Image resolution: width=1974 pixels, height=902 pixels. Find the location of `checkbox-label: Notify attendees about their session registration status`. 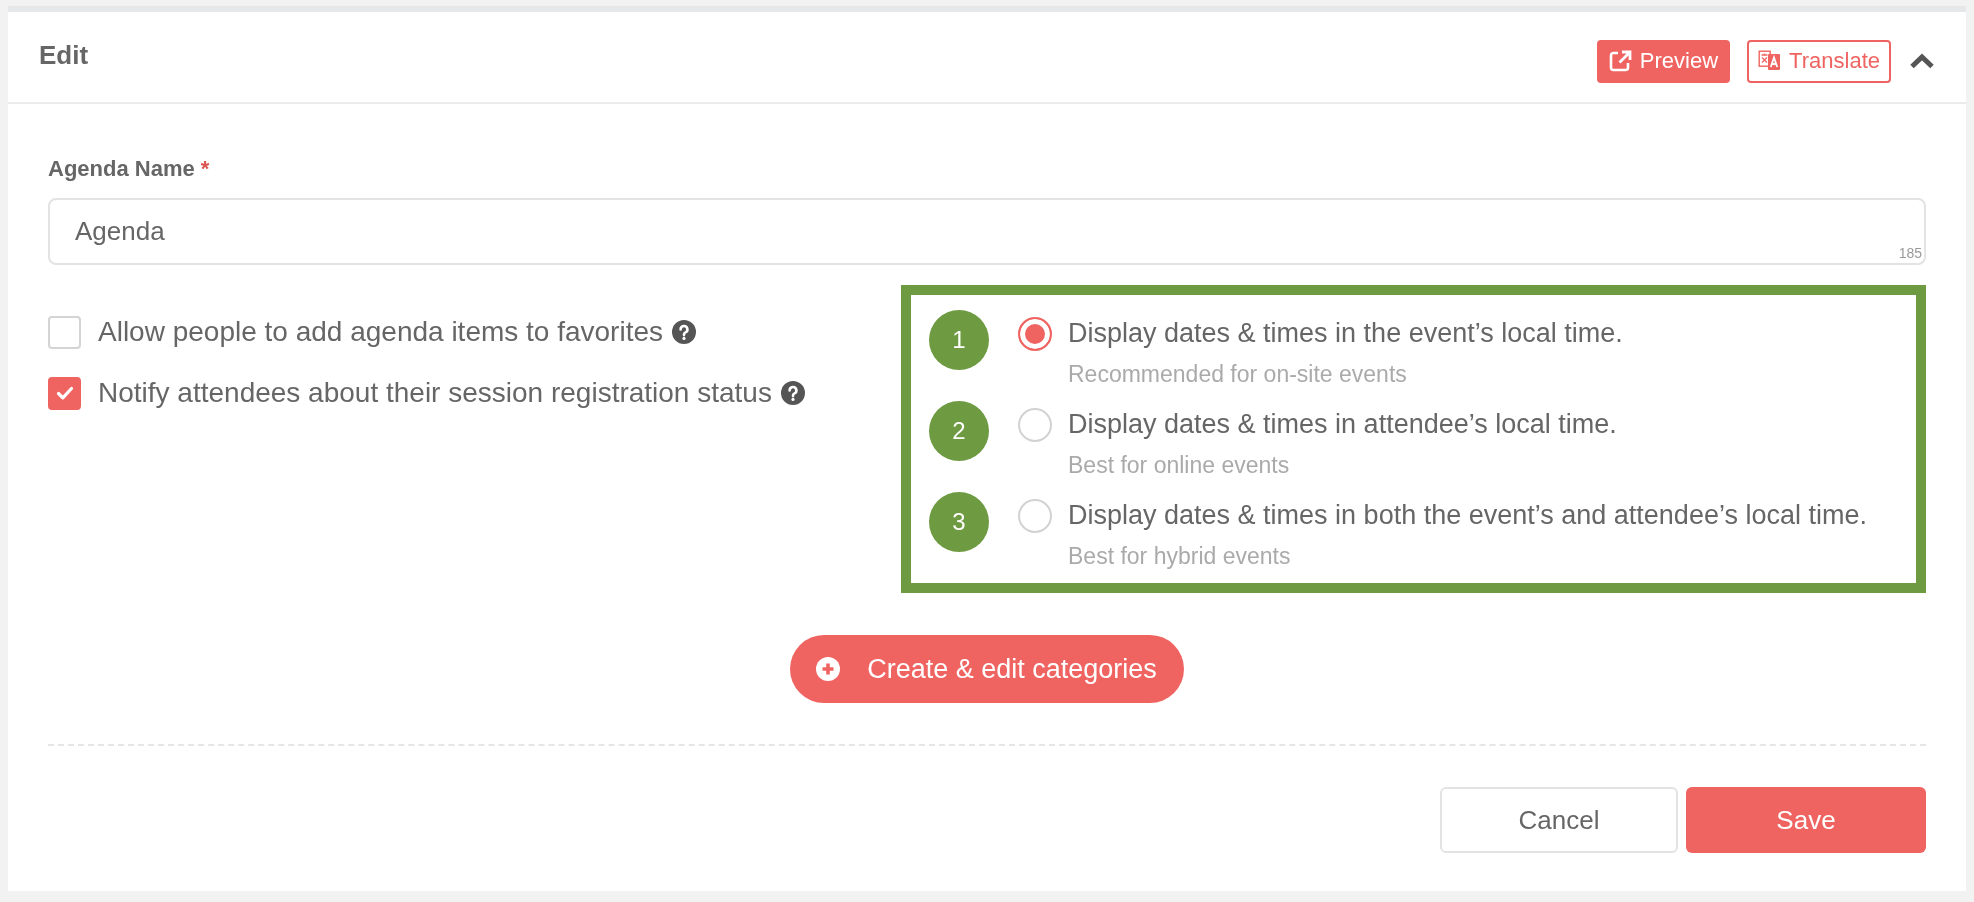

checkbox-label: Notify attendees about their session registration status is located at coordinates (435, 393).